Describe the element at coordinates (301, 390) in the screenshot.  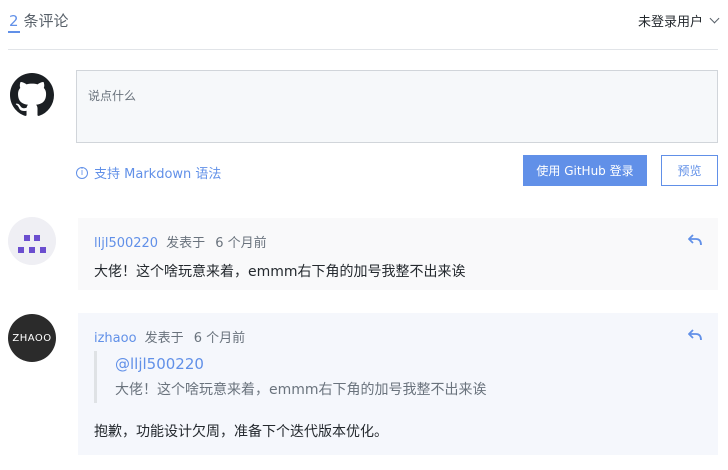
I see `quote-text: 大佬！这个啥玩意来着，emmm右下角的加号我整不出来诶` at that location.